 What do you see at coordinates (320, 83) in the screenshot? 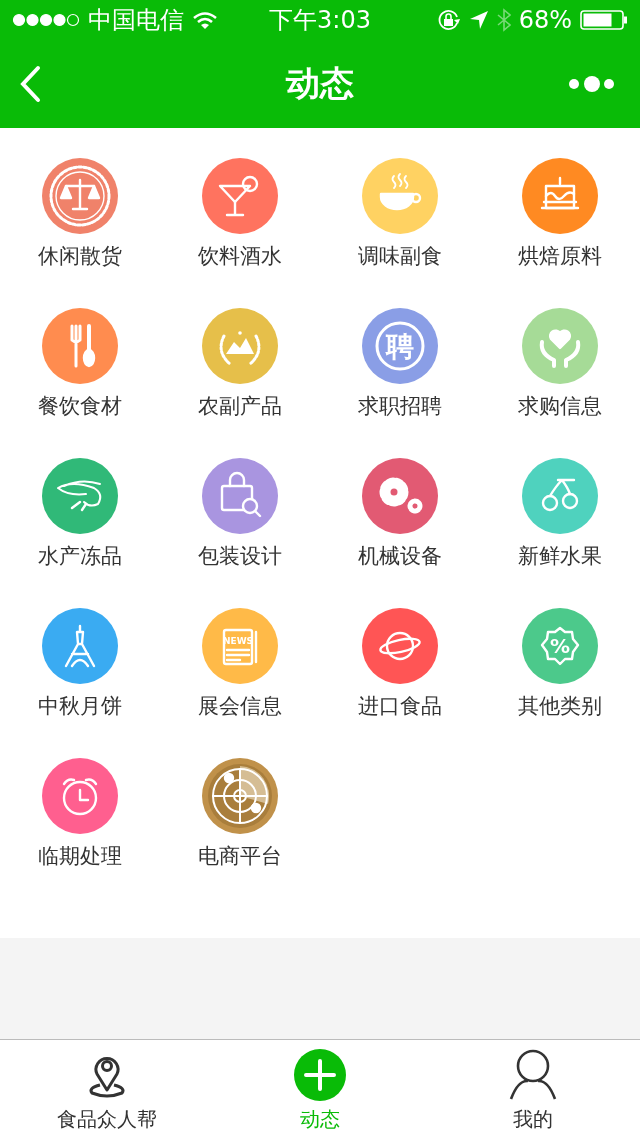
I see `page-title: 动态` at bounding box center [320, 83].